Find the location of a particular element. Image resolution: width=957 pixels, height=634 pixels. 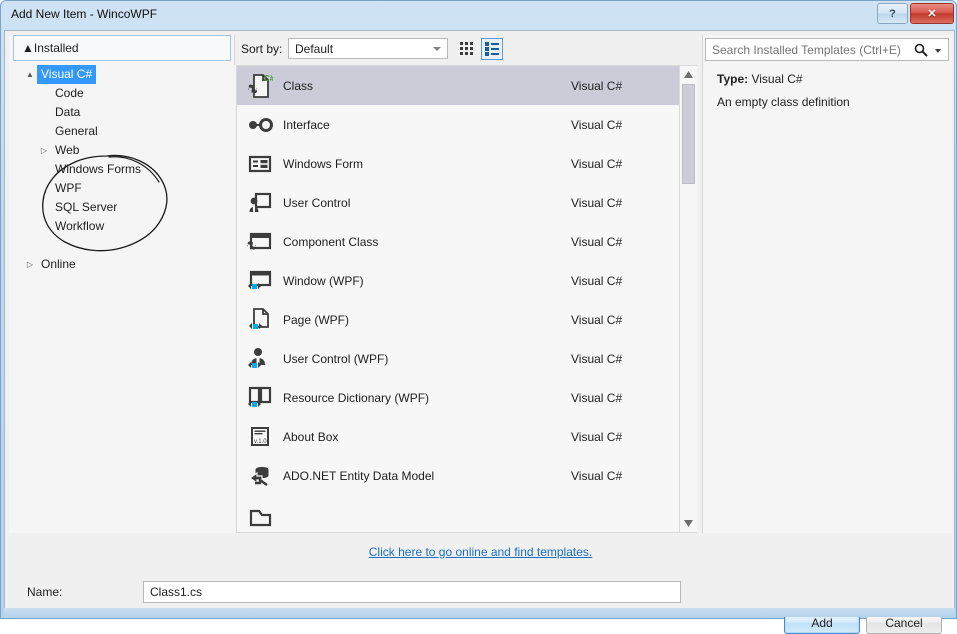

tree-item-label: Data is located at coordinates (68, 112).